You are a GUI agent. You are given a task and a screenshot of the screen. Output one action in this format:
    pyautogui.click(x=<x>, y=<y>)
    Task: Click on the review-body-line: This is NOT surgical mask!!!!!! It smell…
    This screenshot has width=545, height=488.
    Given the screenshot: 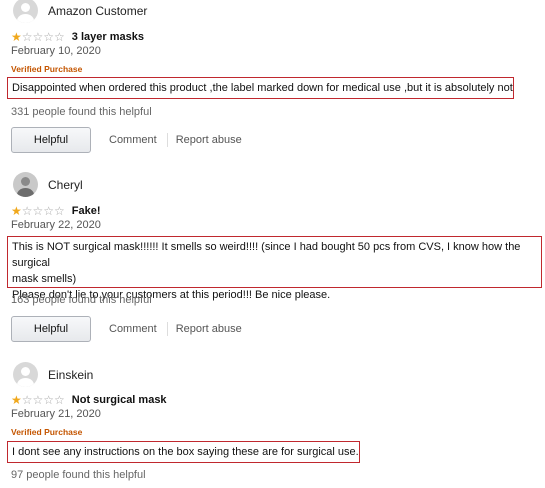 What is the action you would take?
    pyautogui.click(x=266, y=255)
    